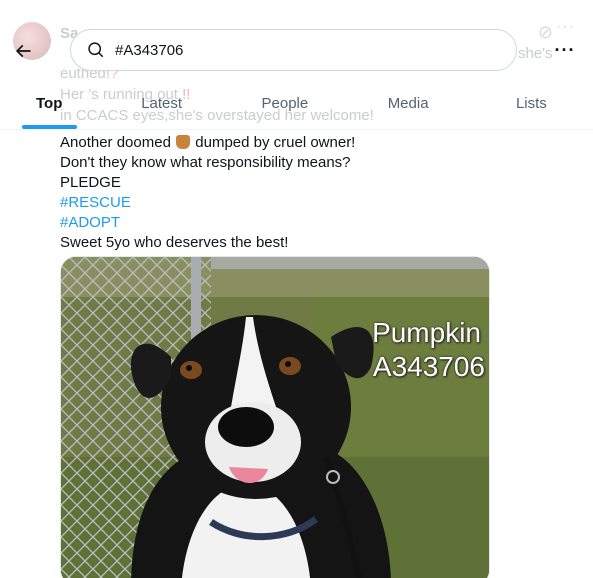  Describe the element at coordinates (96, 50) in the screenshot. I see `search-icon` at that location.